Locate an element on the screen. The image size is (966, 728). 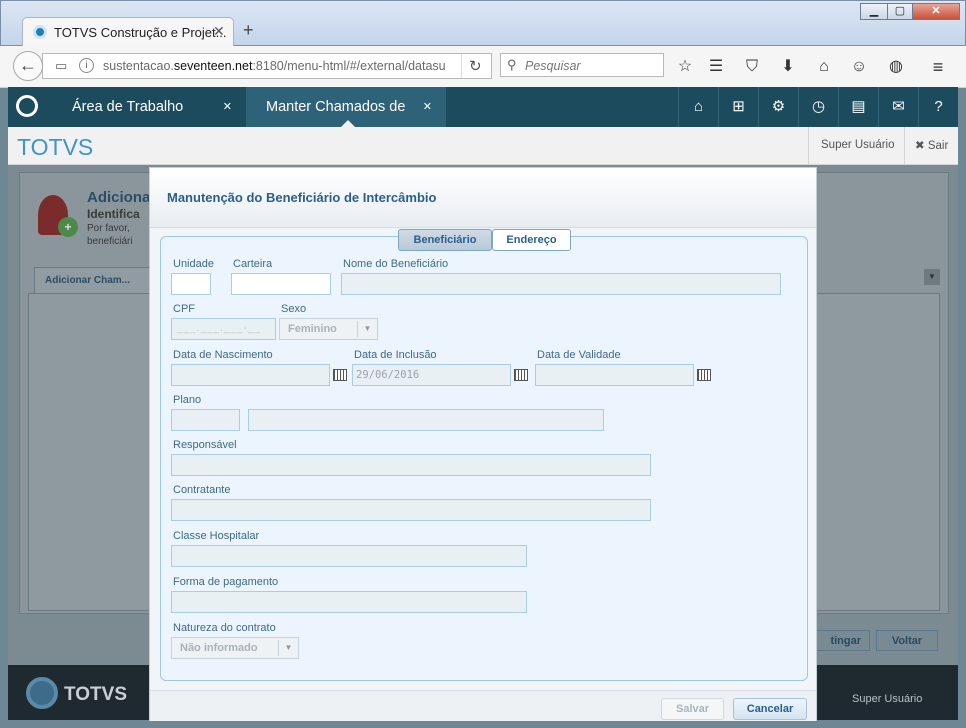
search-input: ⚲ Pesquisar is located at coordinates (582, 65).